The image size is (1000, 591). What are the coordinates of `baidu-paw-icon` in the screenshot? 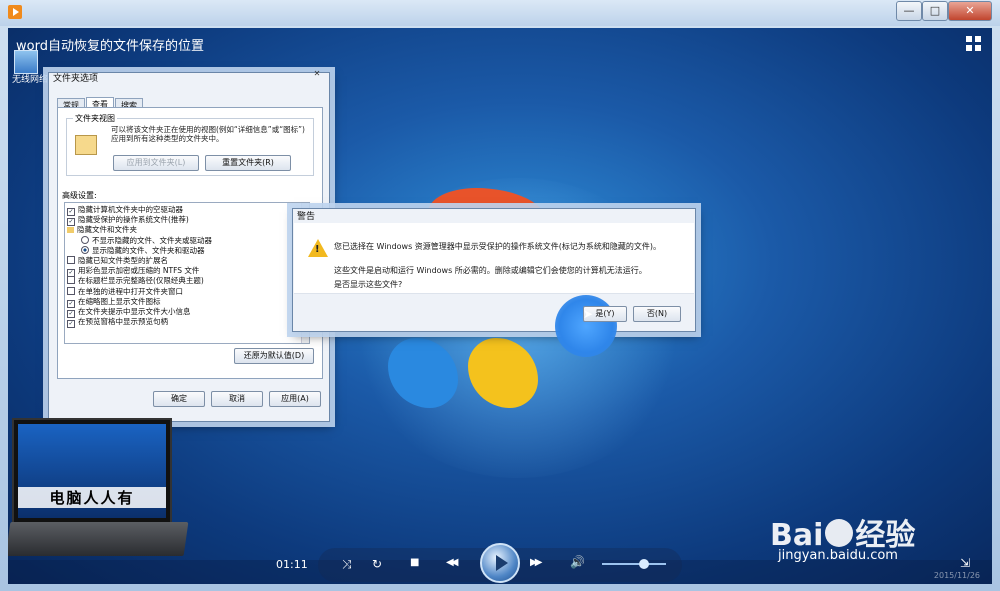 It's located at (839, 533).